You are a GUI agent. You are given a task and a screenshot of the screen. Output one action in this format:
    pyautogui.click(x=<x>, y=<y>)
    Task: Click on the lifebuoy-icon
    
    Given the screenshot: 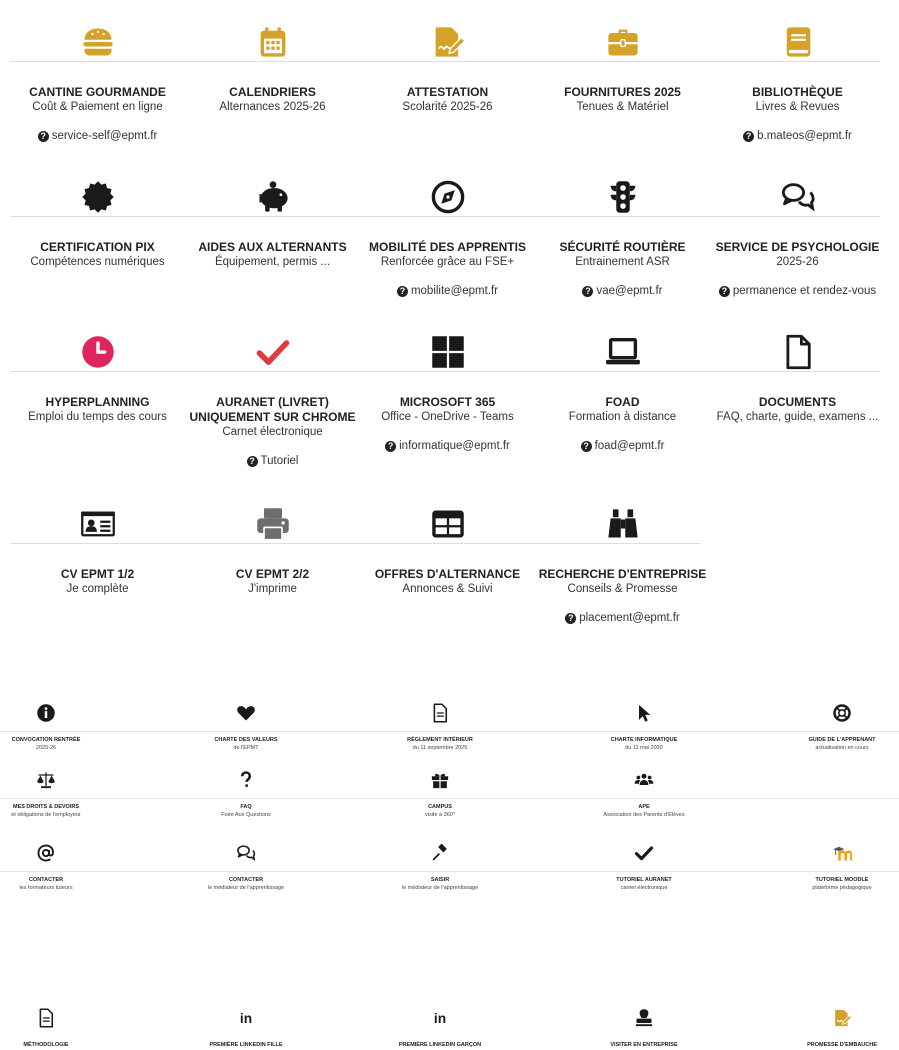 What is the action you would take?
    pyautogui.click(x=825, y=713)
    